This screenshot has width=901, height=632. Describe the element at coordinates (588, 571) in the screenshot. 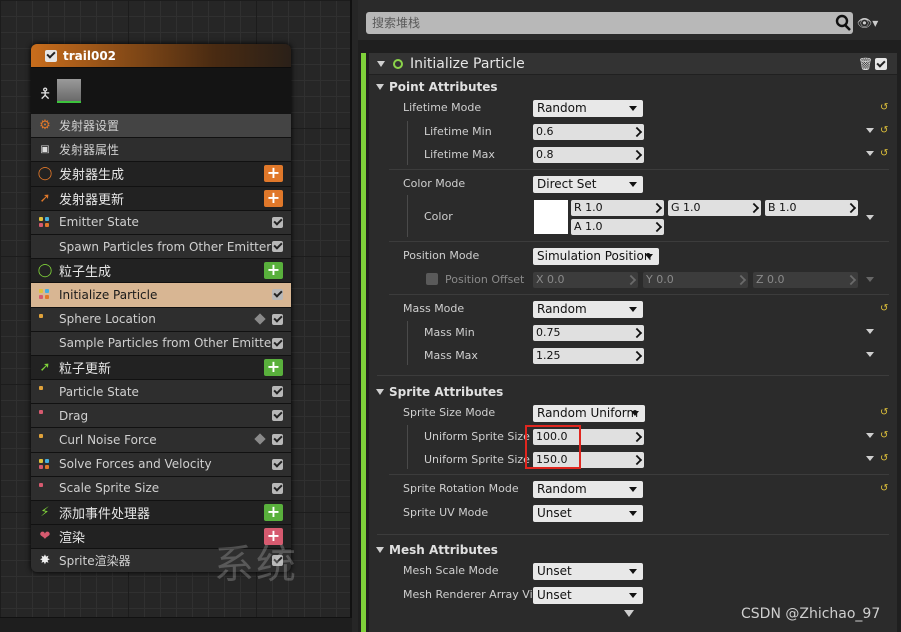

I see `mesh-scale-mode-dropdown: Unset` at that location.